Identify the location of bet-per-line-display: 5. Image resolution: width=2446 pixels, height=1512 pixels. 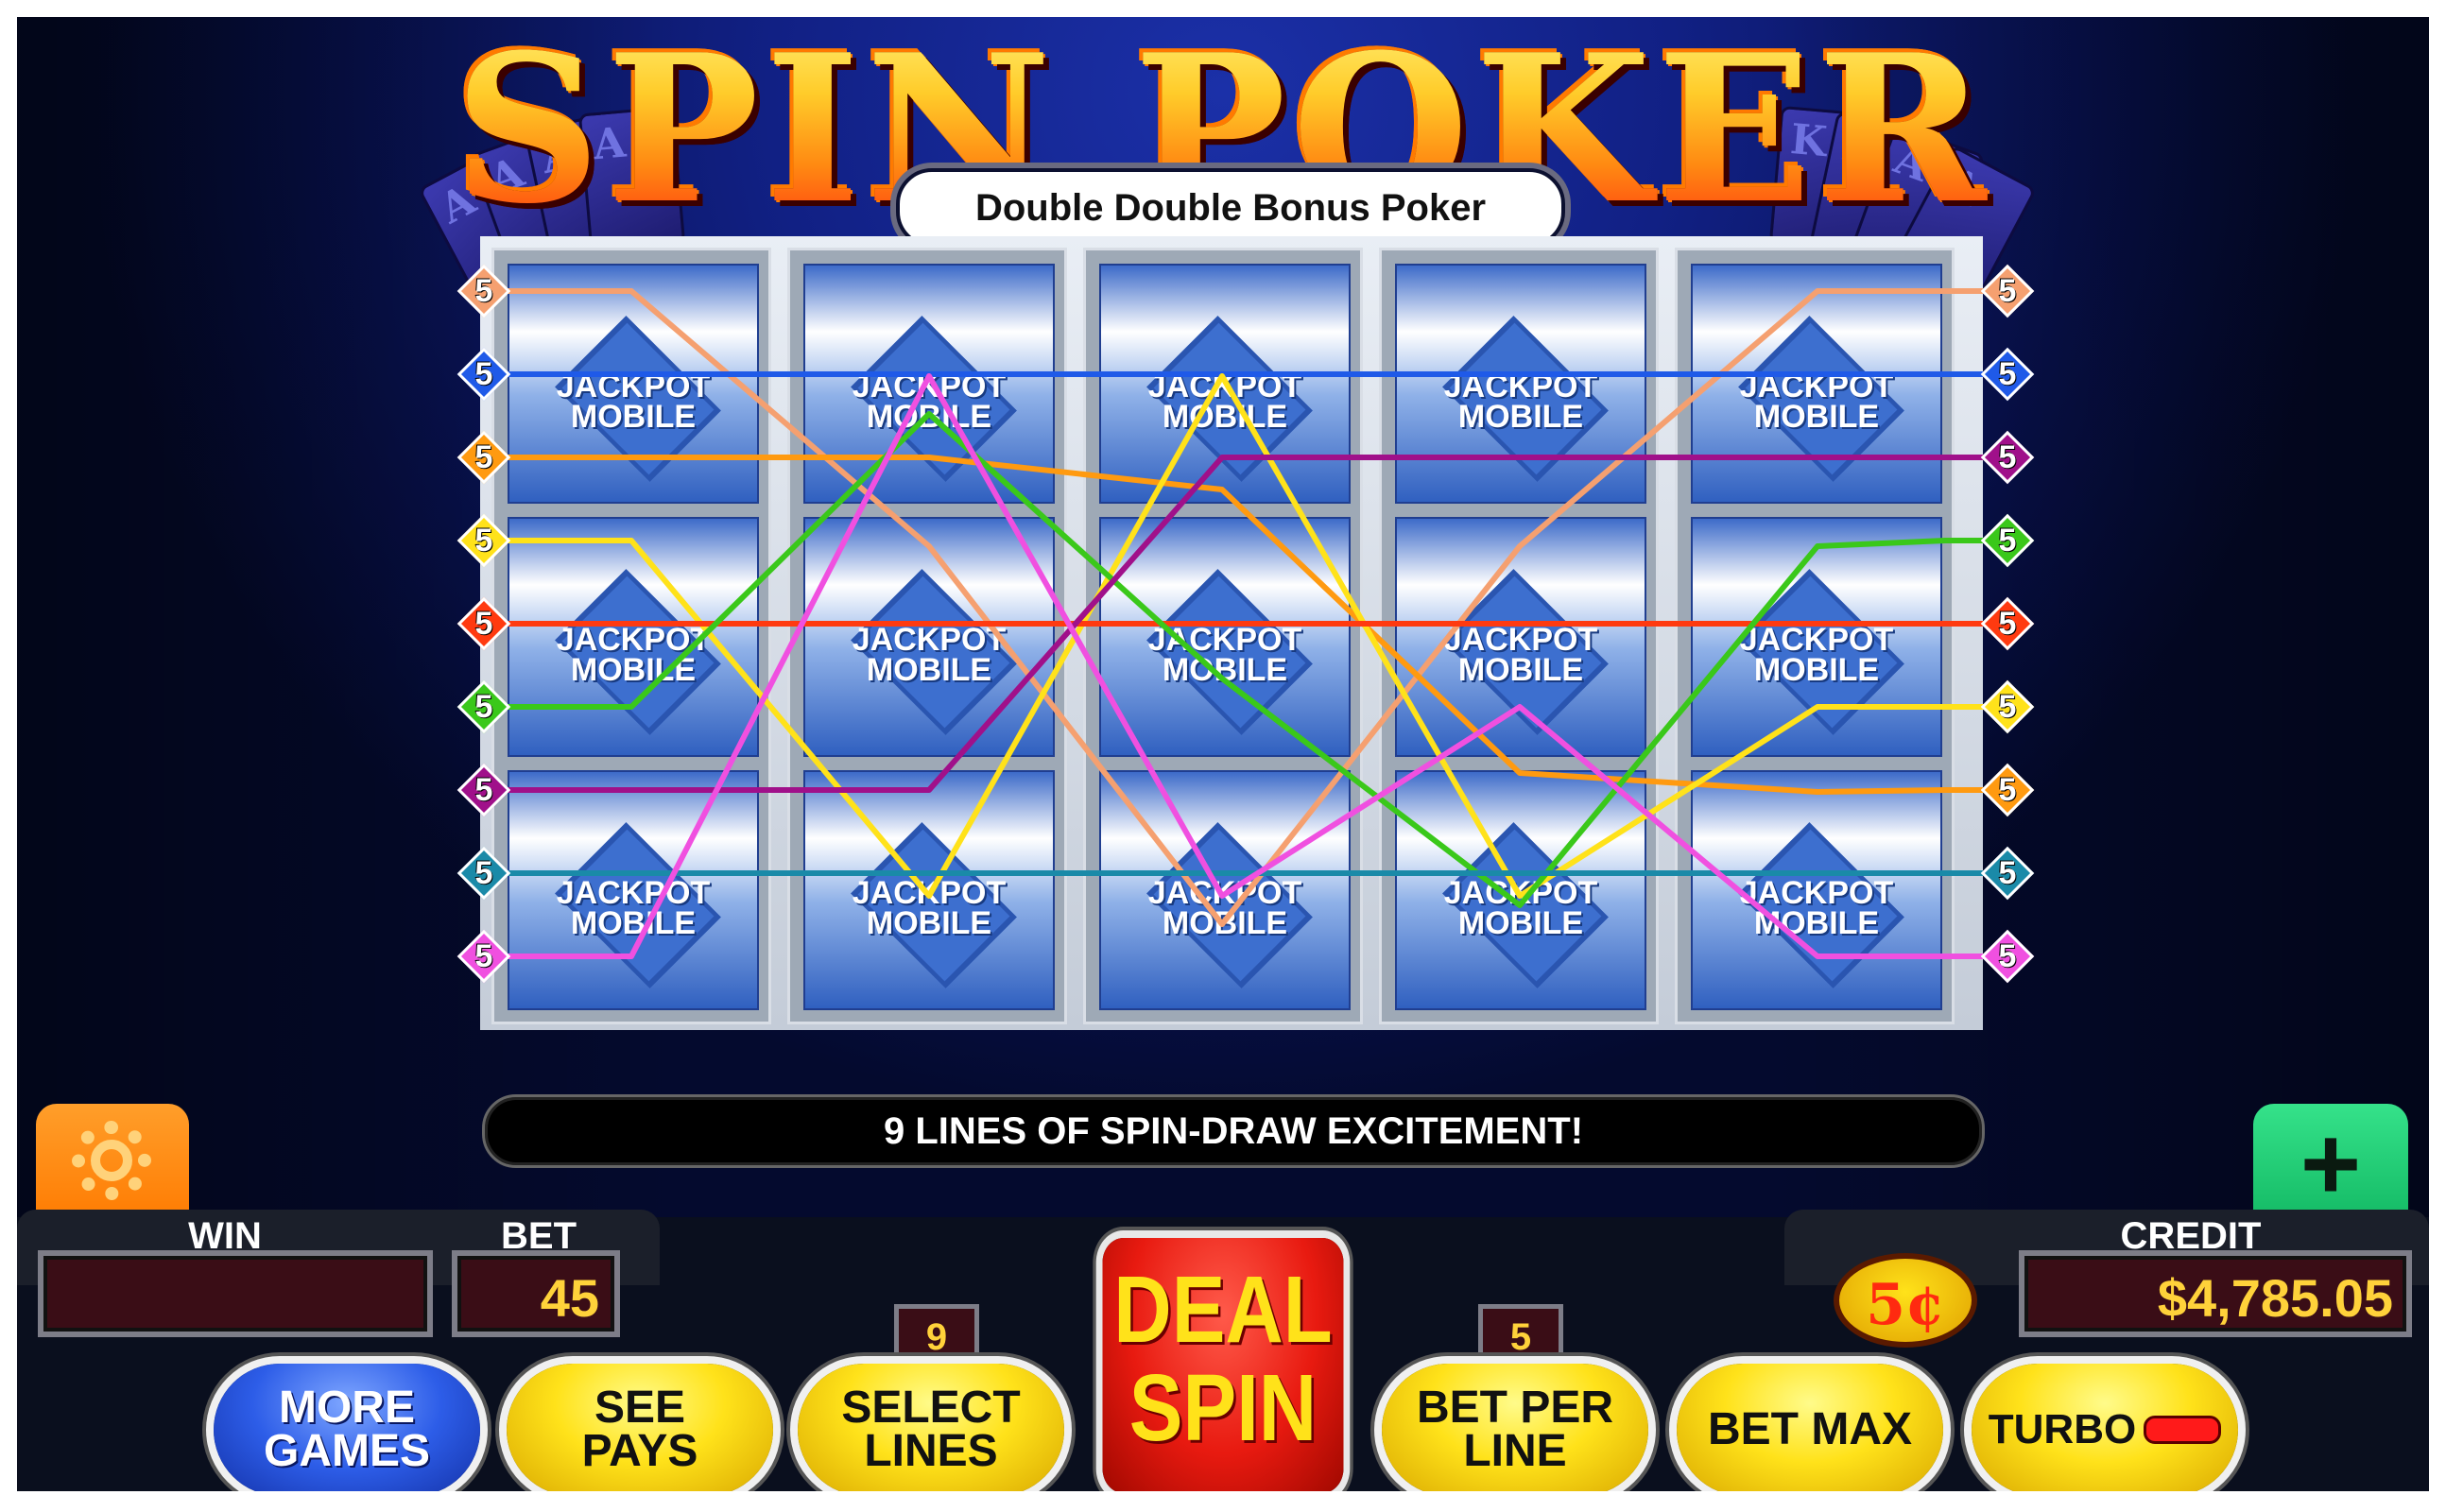
(1520, 1338).